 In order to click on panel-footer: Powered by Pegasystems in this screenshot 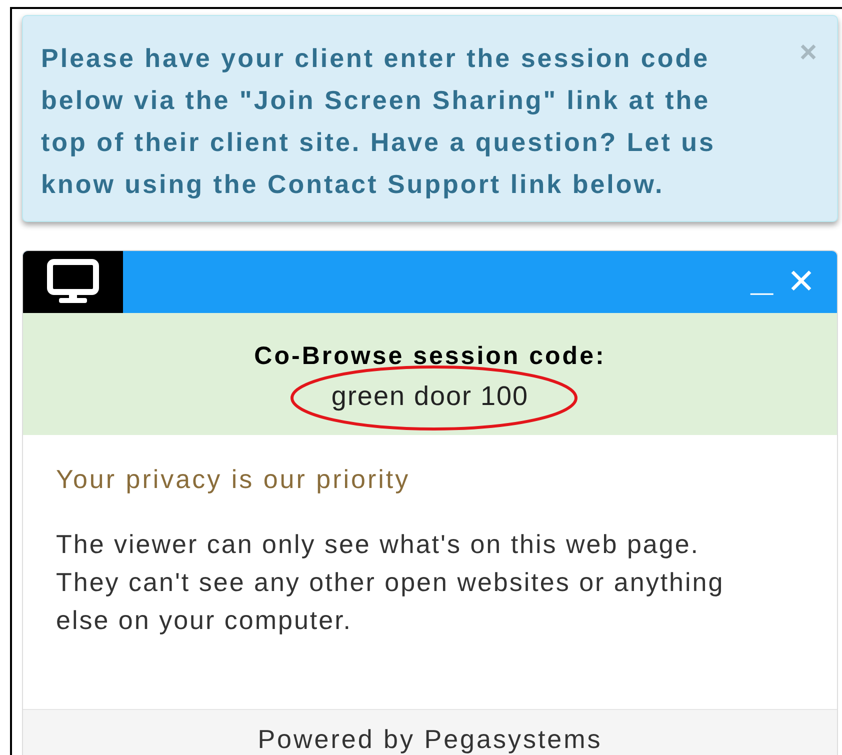, I will do `click(430, 732)`.